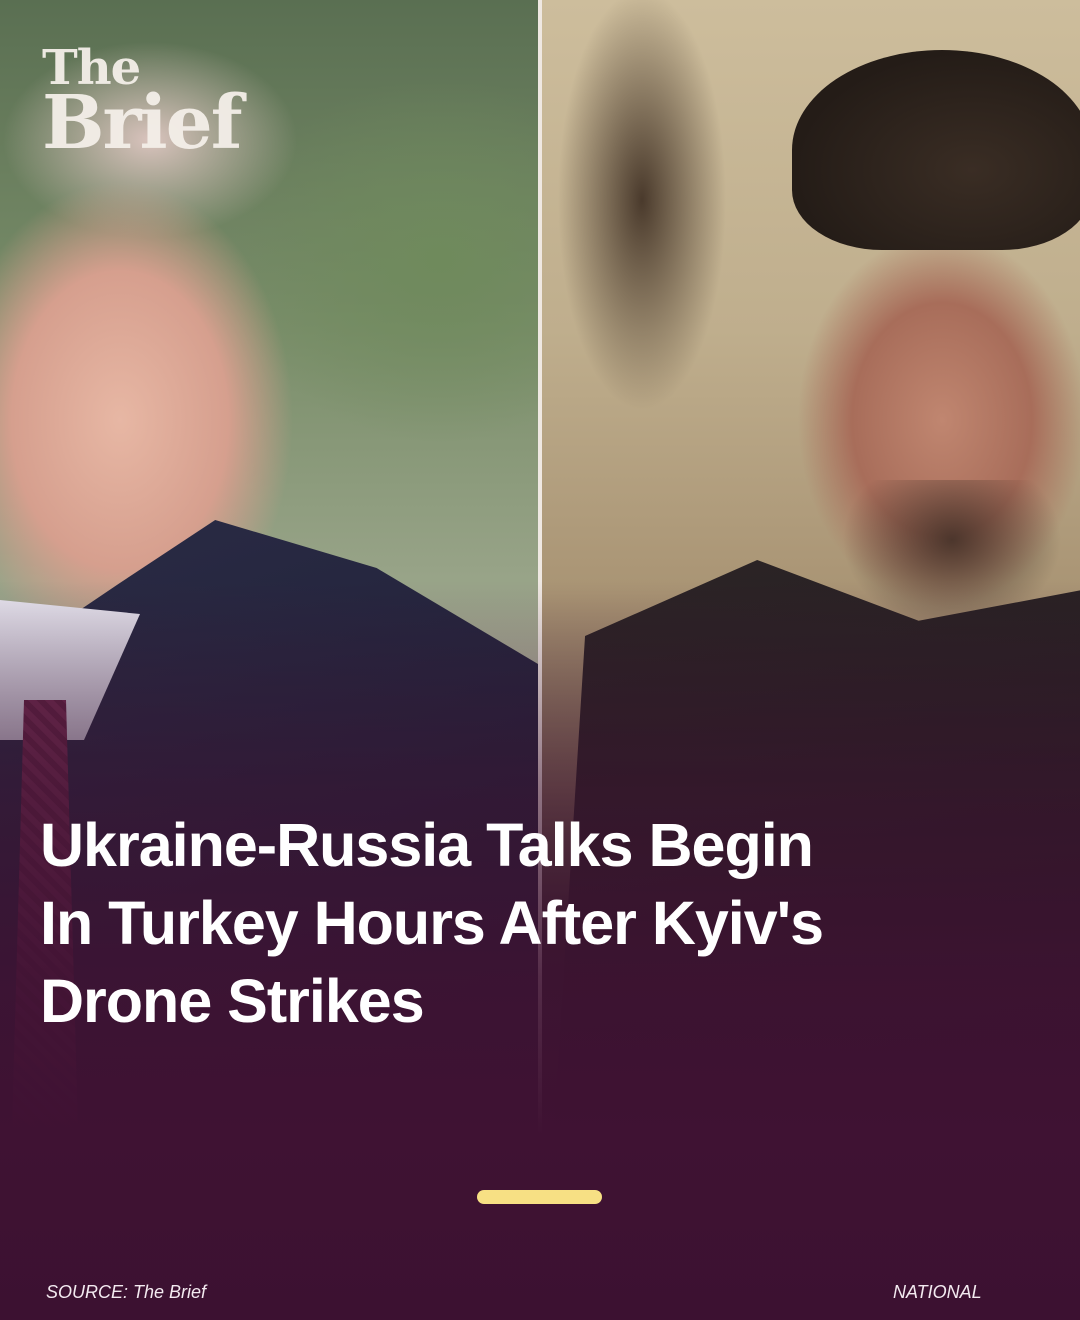  I want to click on headline-line-3: Drone Strikes, so click(232, 1001).